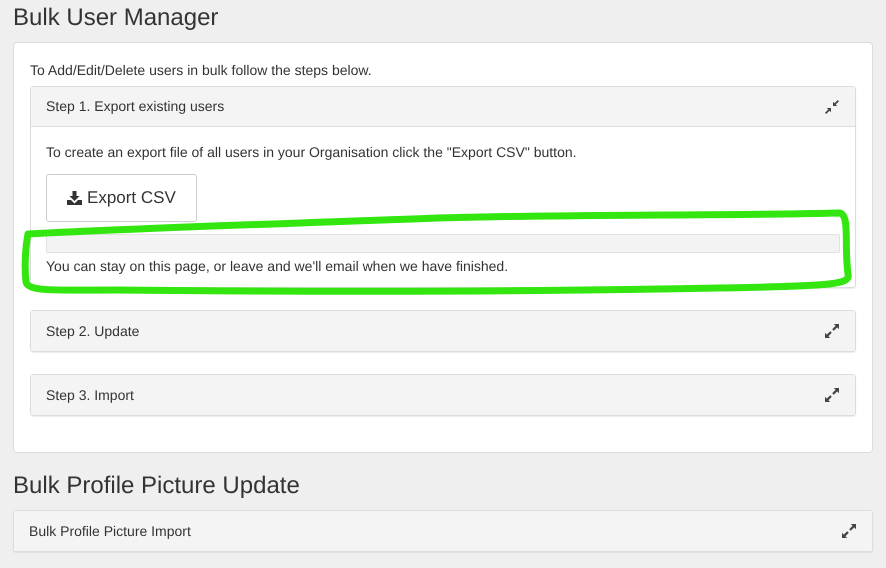 Image resolution: width=886 pixels, height=568 pixels. What do you see at coordinates (443, 107) in the screenshot?
I see `panel-header: Step 1. Export existing users` at bounding box center [443, 107].